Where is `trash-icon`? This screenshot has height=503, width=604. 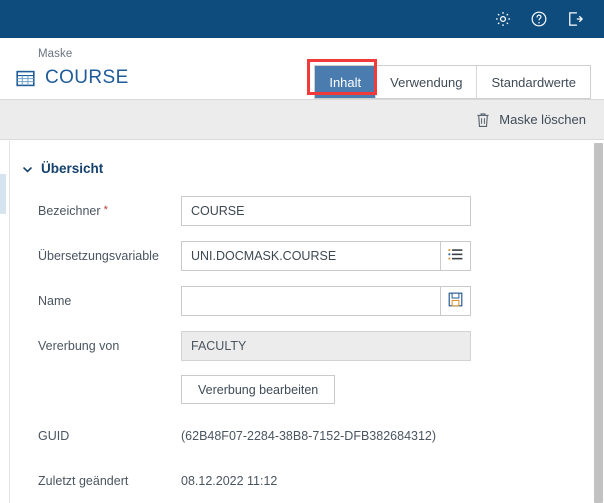
trash-icon is located at coordinates (483, 120).